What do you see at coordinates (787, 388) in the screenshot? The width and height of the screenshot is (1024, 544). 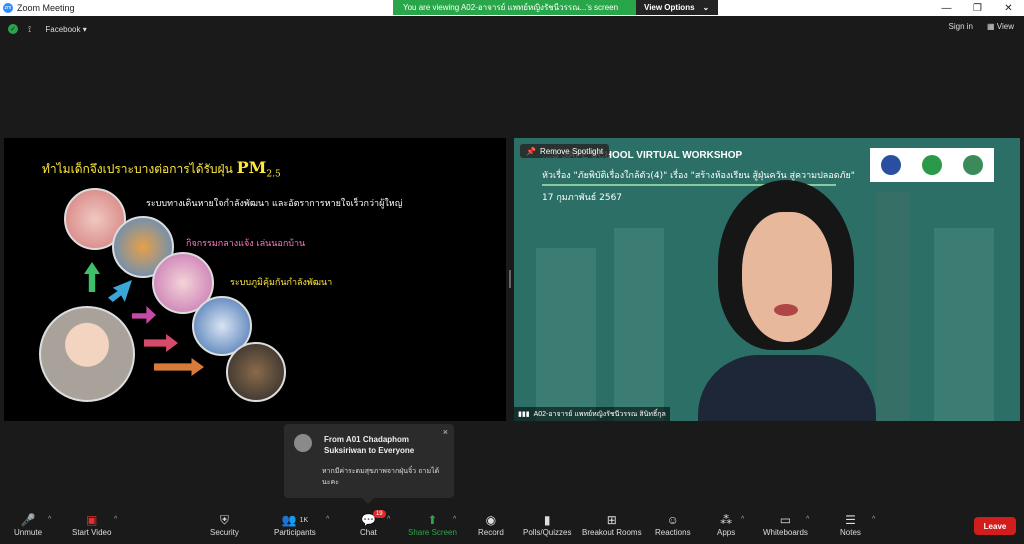 I see `speaker-body` at bounding box center [787, 388].